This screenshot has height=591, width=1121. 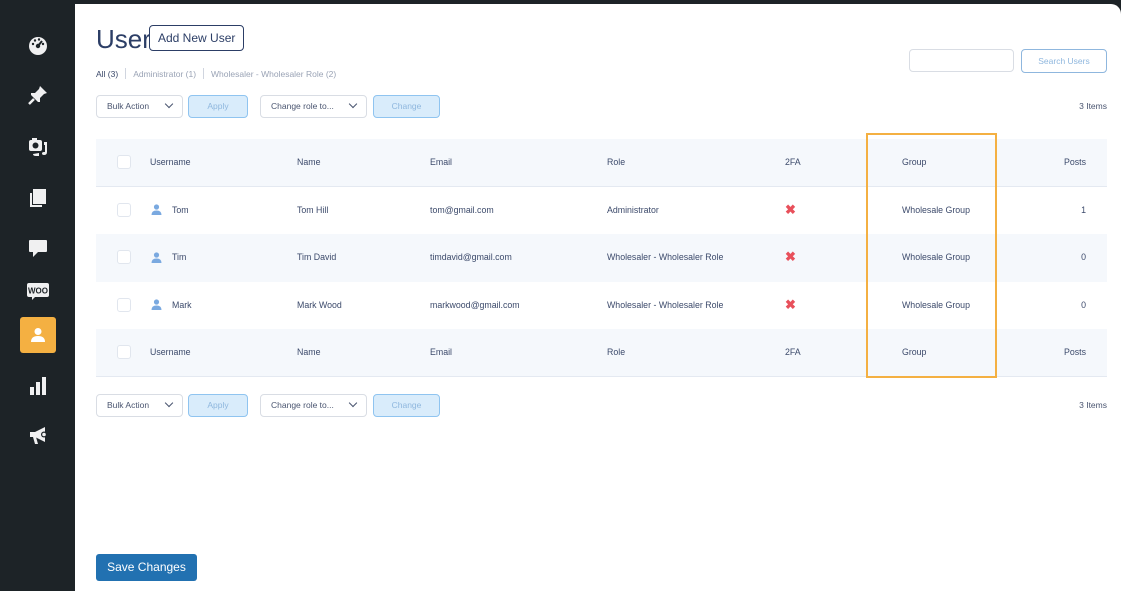 I want to click on pin-icon, so click(x=38, y=95).